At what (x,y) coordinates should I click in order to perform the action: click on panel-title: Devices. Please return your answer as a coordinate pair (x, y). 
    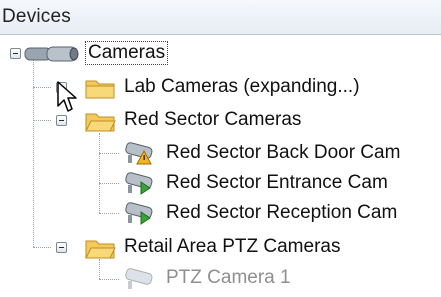
    Looking at the image, I should click on (36, 16).